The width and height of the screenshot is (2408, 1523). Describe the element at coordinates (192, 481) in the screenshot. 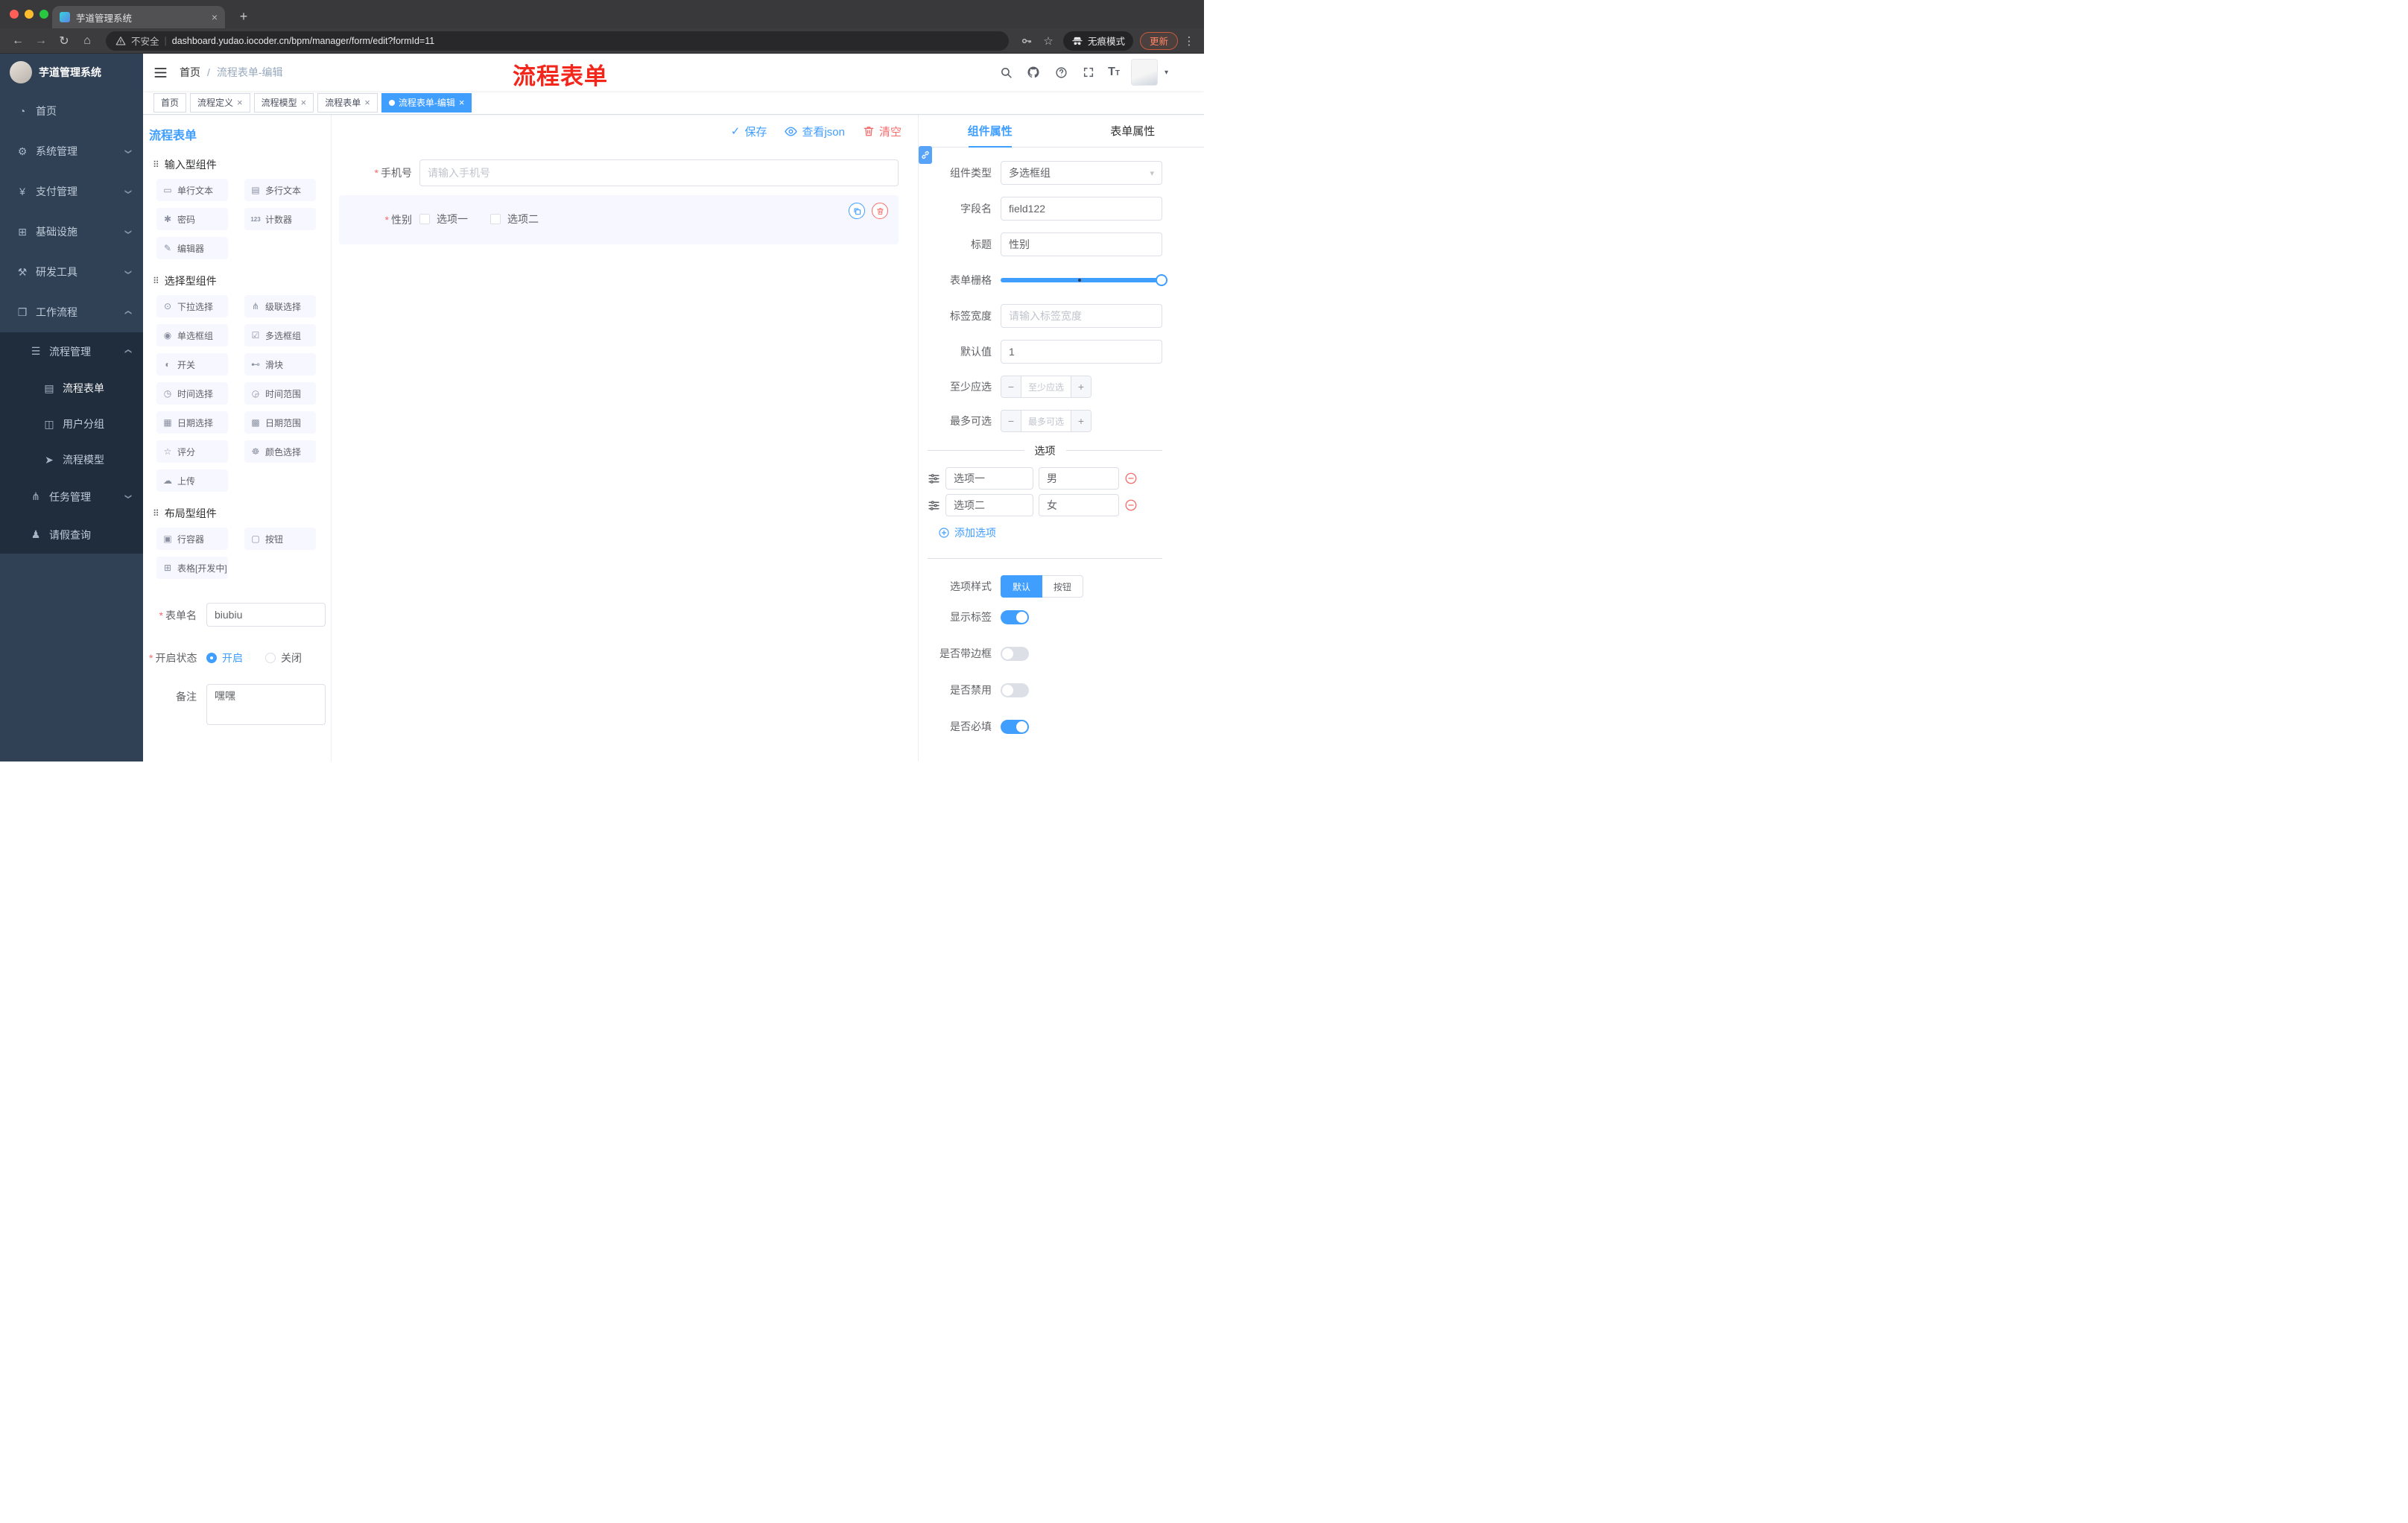

I see `palette-item-上传: ☁ 上传` at that location.